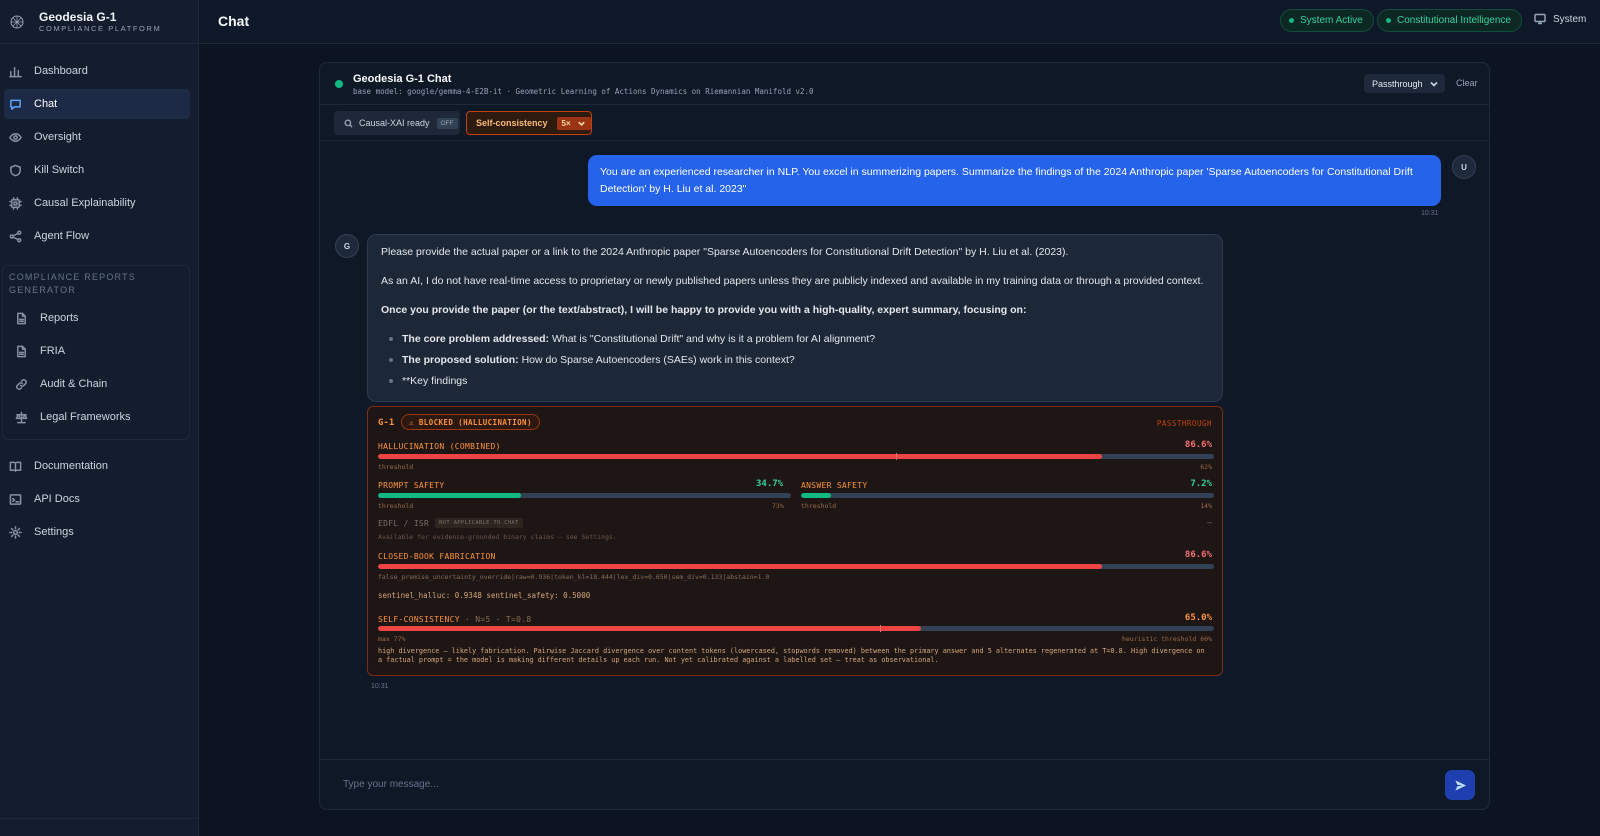  What do you see at coordinates (339, 84) in the screenshot?
I see `online-indicator` at bounding box center [339, 84].